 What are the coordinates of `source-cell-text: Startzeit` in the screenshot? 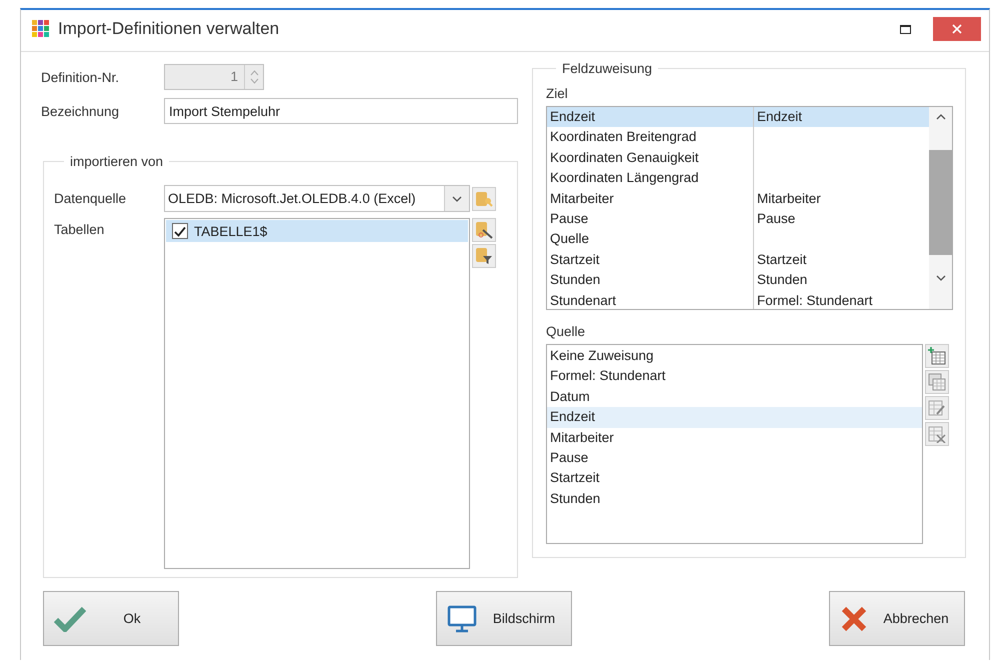 It's located at (782, 259).